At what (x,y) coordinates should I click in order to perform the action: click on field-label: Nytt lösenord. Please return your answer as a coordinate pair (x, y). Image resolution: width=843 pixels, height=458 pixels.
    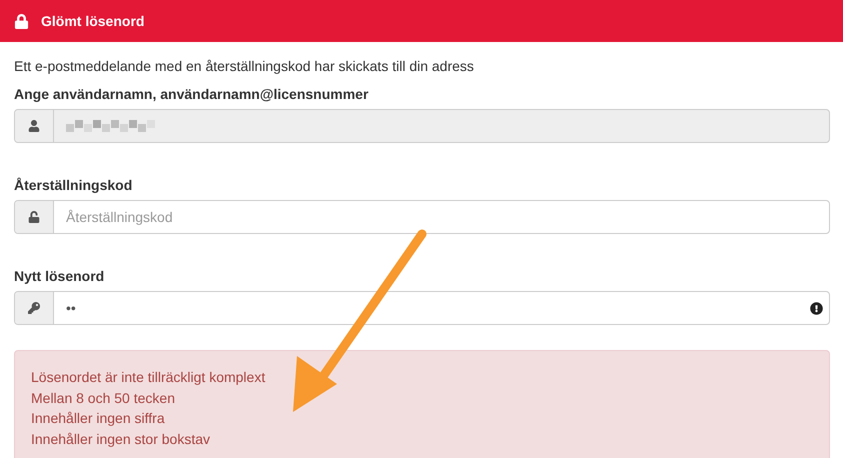
    Looking at the image, I should click on (60, 276).